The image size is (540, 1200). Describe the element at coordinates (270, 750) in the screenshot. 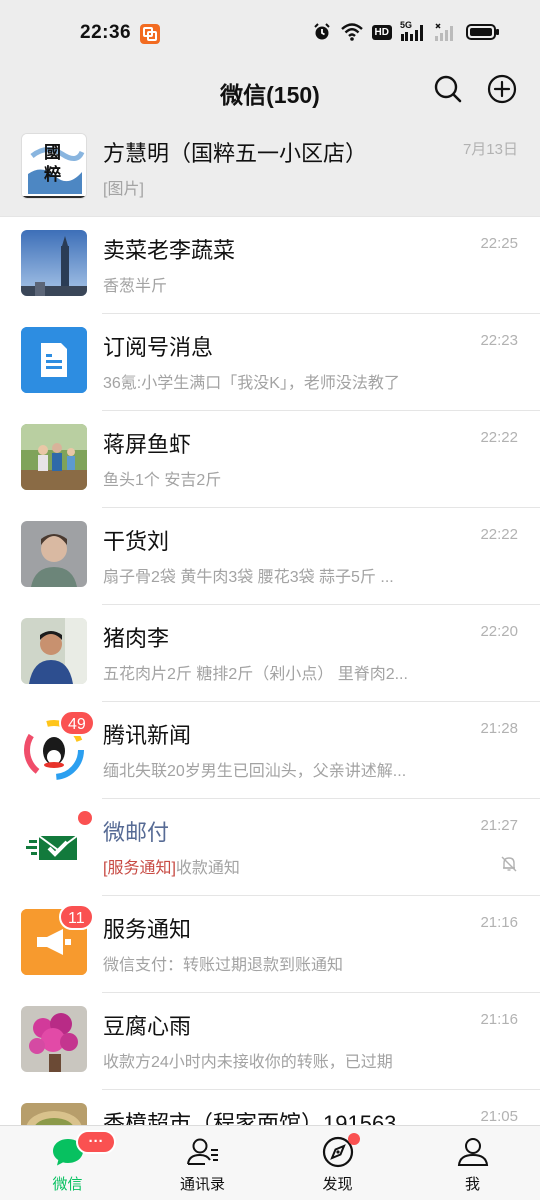

I see `chat-row: 49 腾讯新闻 缅北失联20岁男生已回汕头，父亲讲述解... 21:28` at that location.